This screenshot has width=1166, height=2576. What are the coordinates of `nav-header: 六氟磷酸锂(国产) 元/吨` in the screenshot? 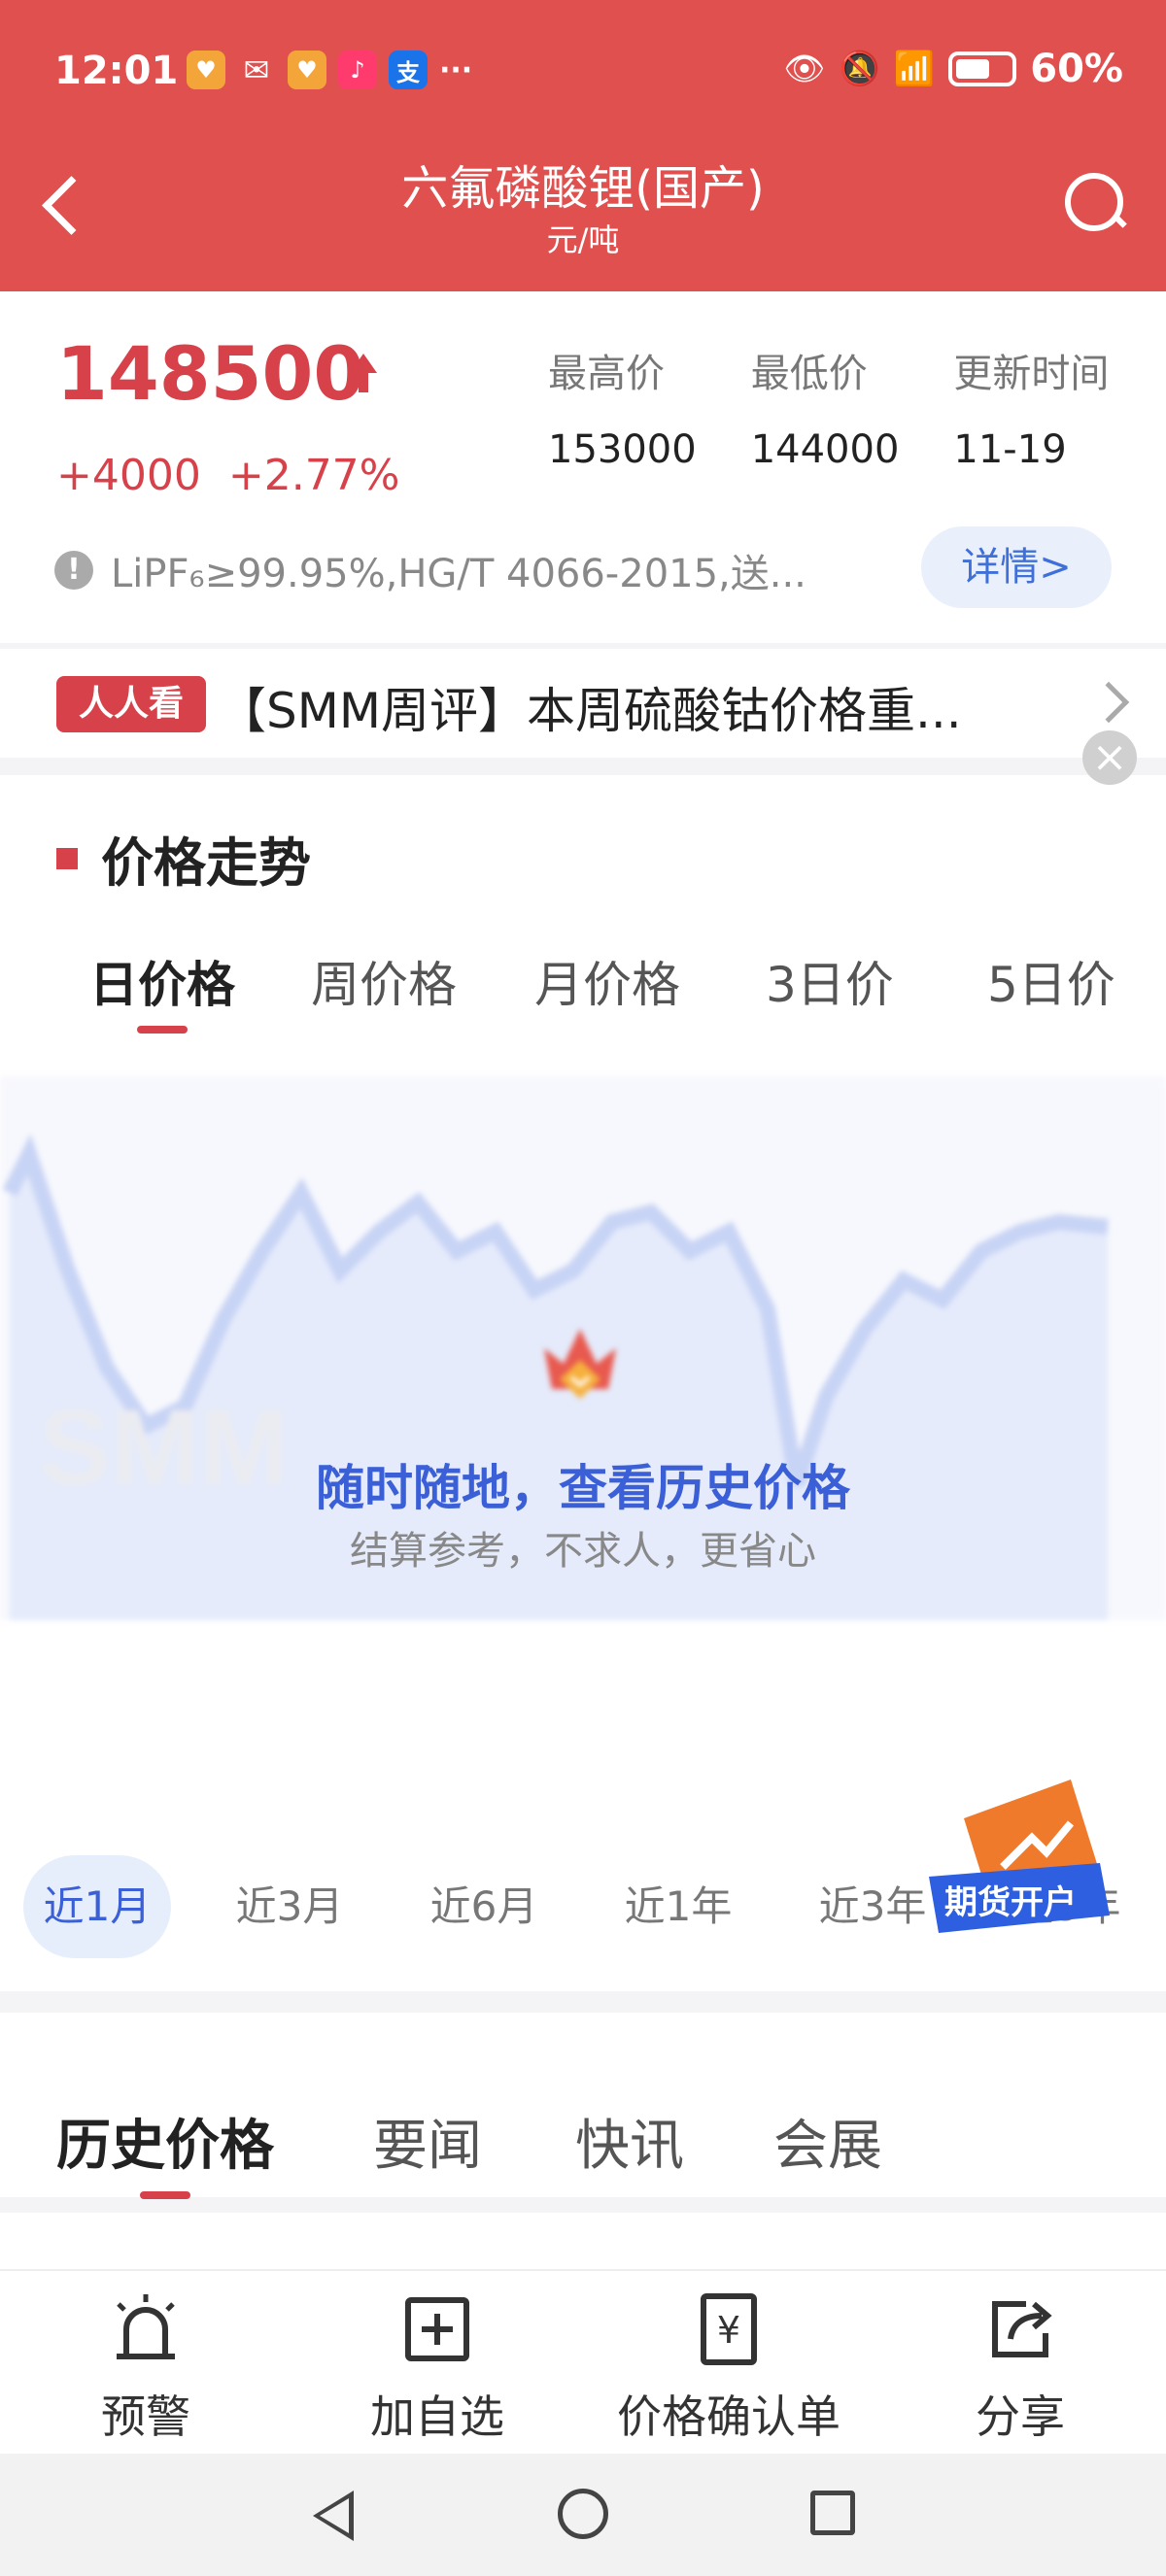 It's located at (583, 218).